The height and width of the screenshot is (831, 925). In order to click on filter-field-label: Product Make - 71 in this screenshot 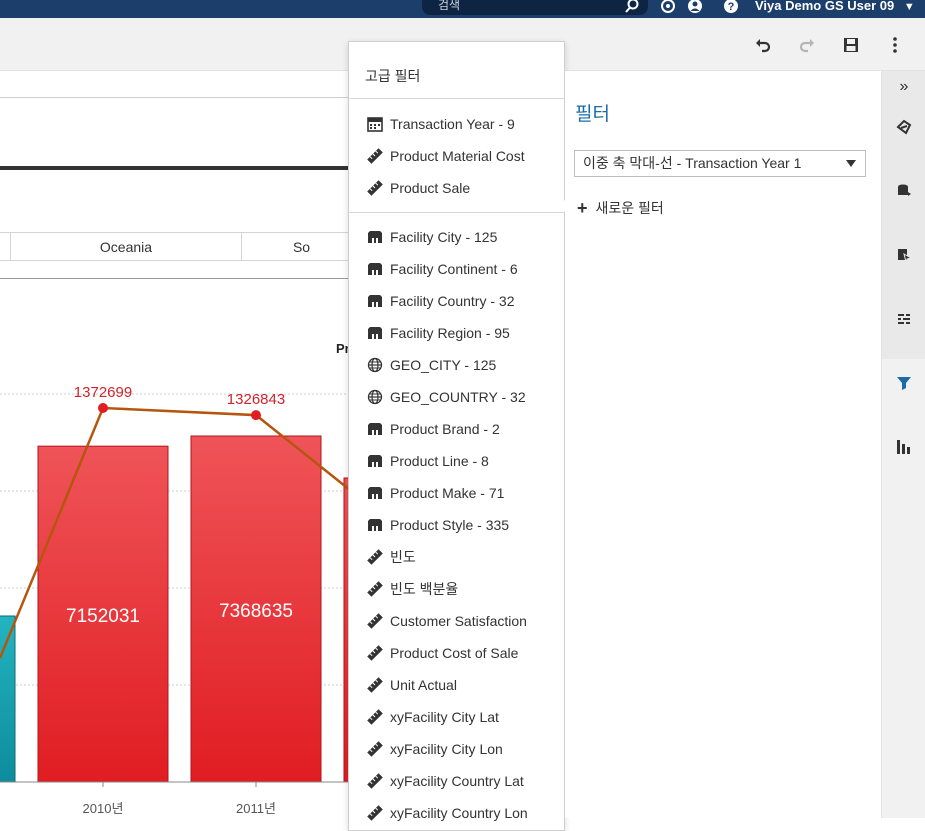, I will do `click(447, 493)`.